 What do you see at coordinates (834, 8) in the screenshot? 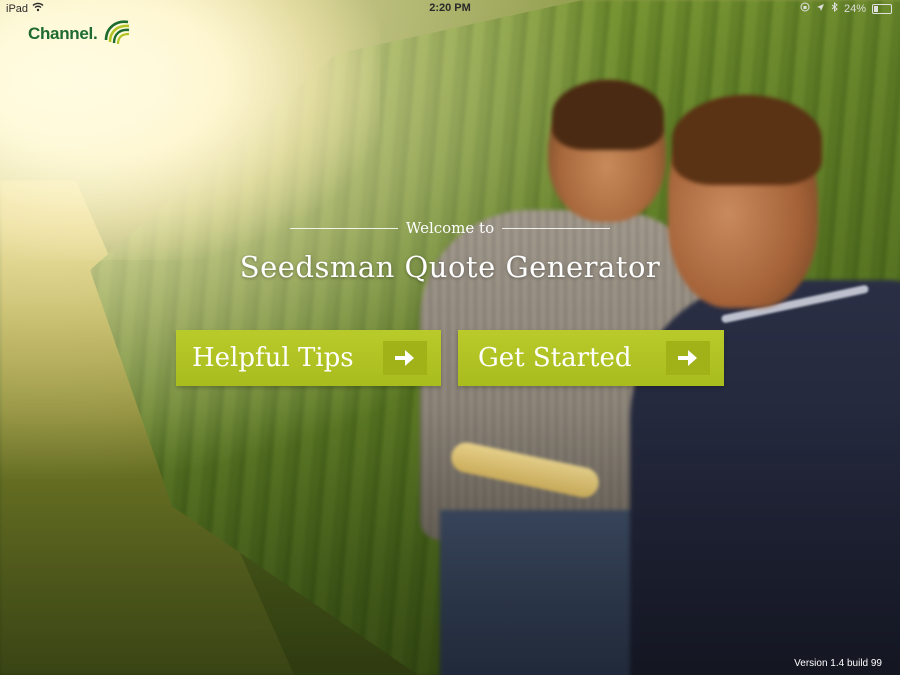
I see `bluetooth-icon` at bounding box center [834, 8].